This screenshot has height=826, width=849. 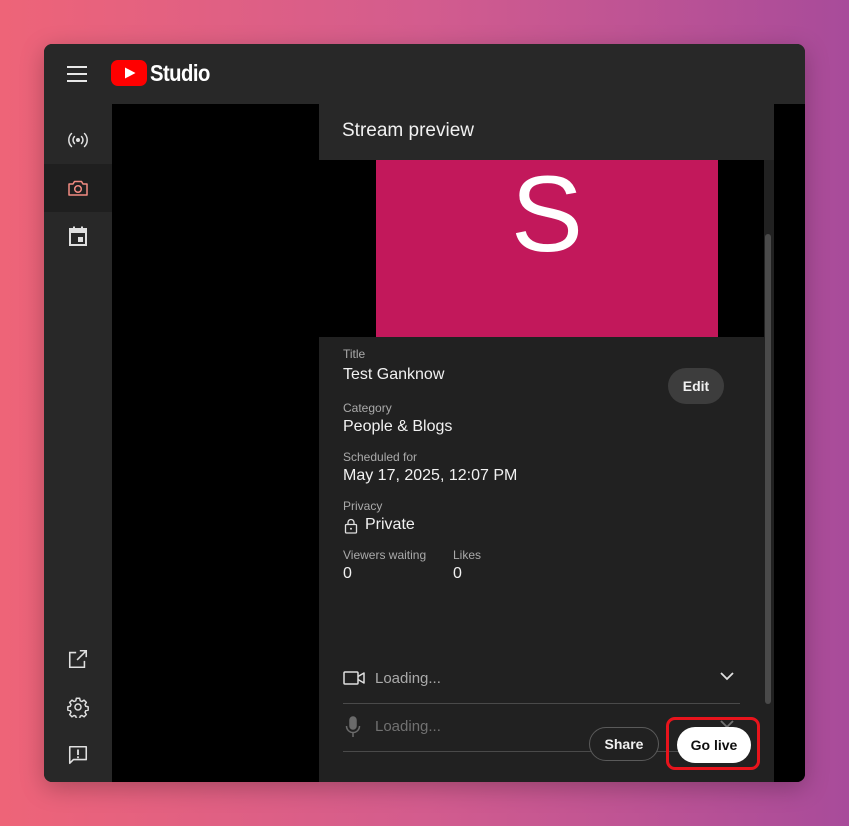 What do you see at coordinates (351, 526) in the screenshot?
I see `lock-icon` at bounding box center [351, 526].